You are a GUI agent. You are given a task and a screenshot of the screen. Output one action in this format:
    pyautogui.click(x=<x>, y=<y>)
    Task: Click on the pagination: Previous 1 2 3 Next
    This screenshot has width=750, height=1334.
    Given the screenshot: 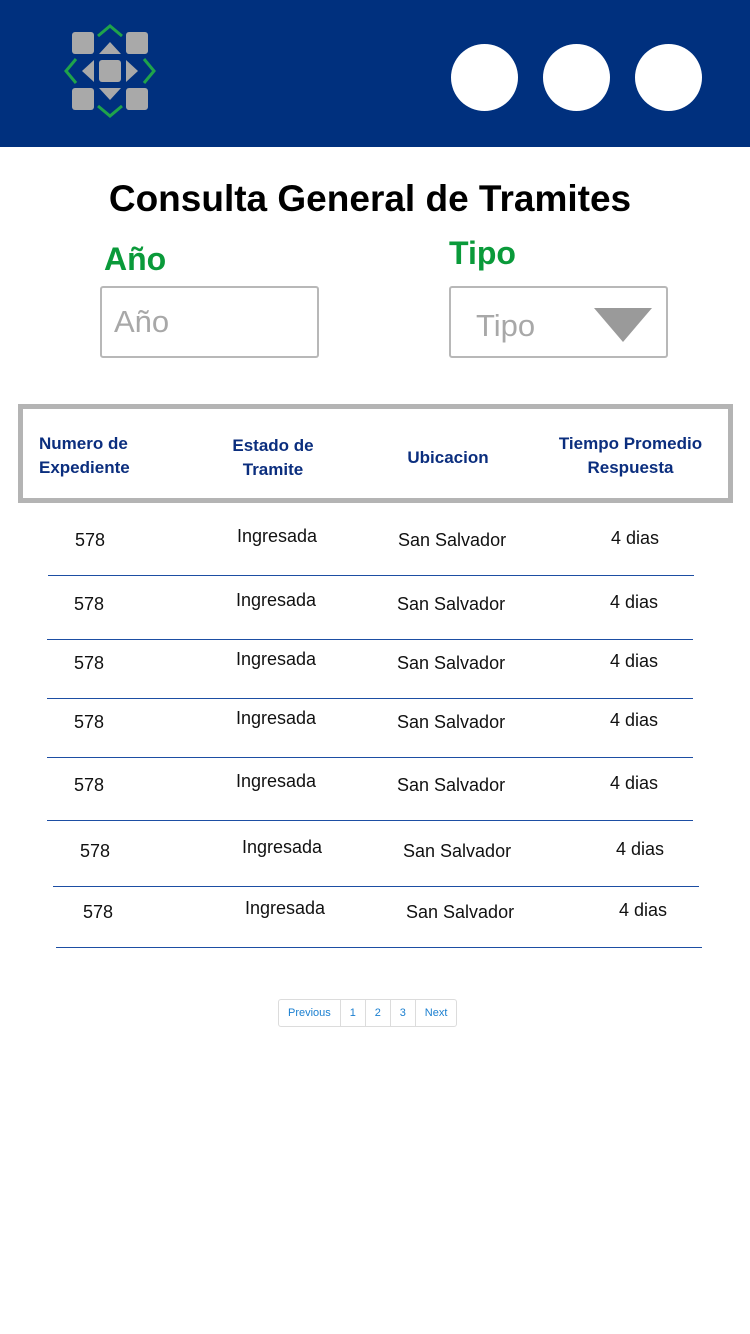 What is the action you would take?
    pyautogui.click(x=368, y=1013)
    